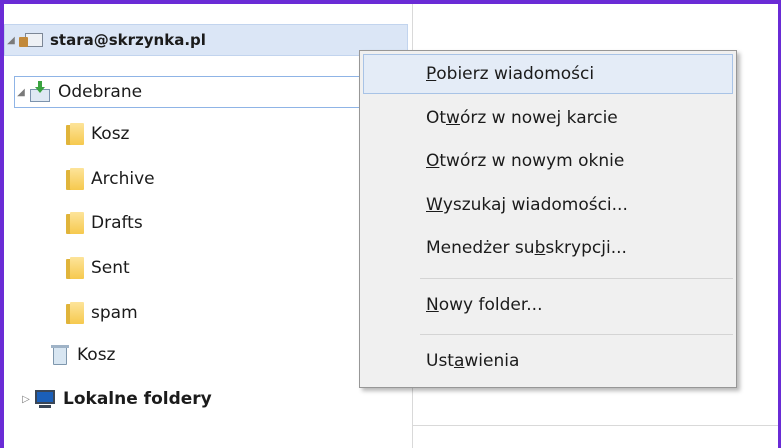  What do you see at coordinates (432, 305) in the screenshot?
I see `menu-accel-key: N` at bounding box center [432, 305].